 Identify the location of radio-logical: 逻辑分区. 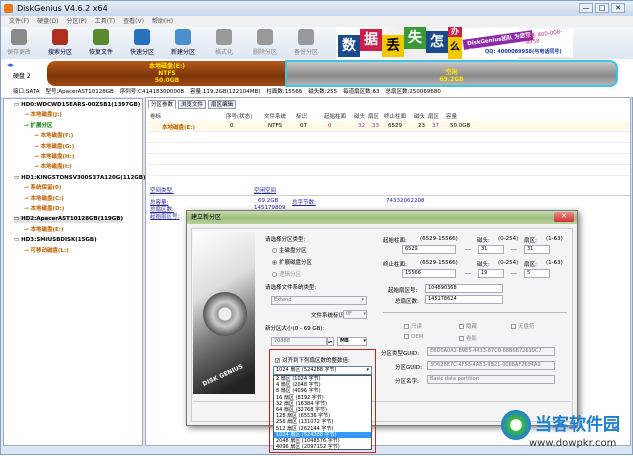
(286, 274).